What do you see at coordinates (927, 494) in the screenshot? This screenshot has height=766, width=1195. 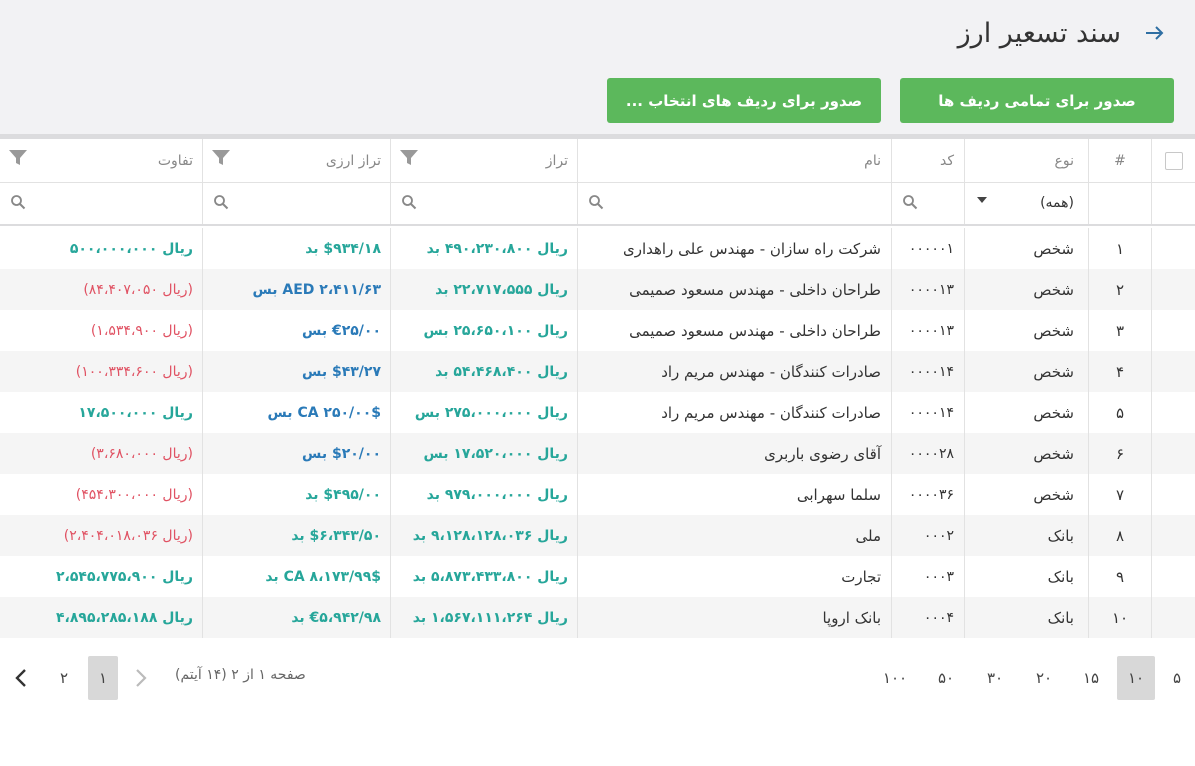 I see `row-code: ۰۰۰۰۳۶` at bounding box center [927, 494].